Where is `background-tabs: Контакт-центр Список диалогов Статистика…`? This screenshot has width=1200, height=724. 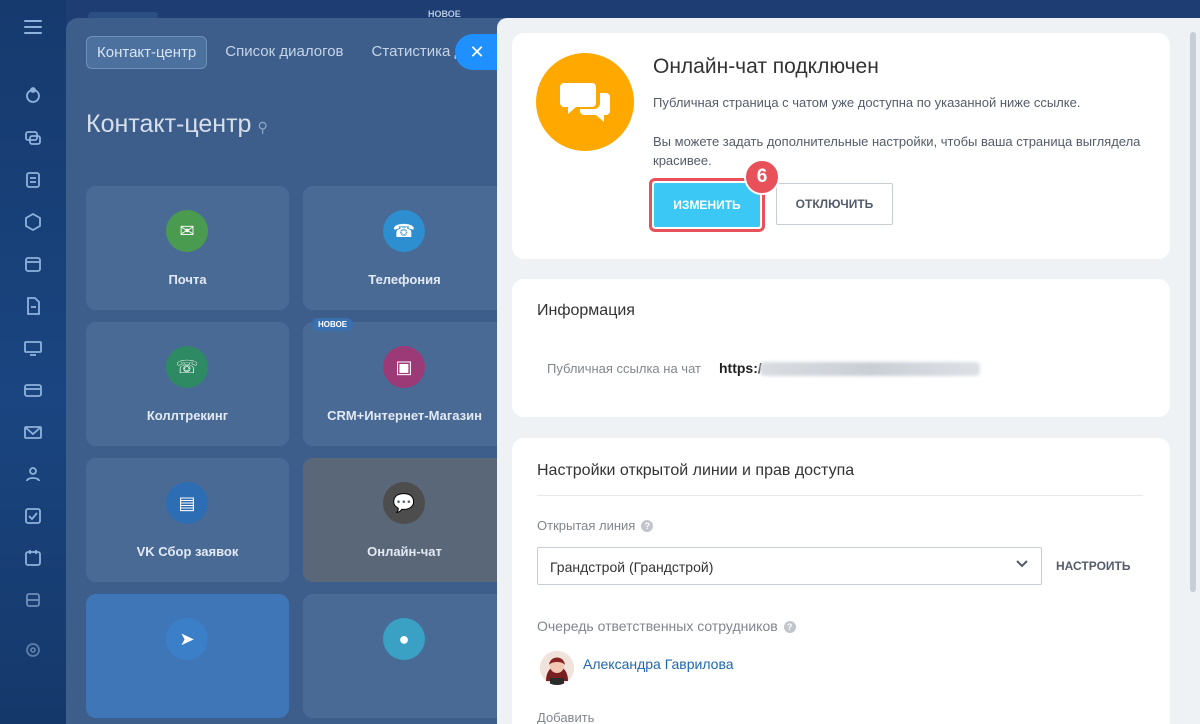
background-tabs: Контакт-центр Список диалогов Статистика… is located at coordinates (284, 52).